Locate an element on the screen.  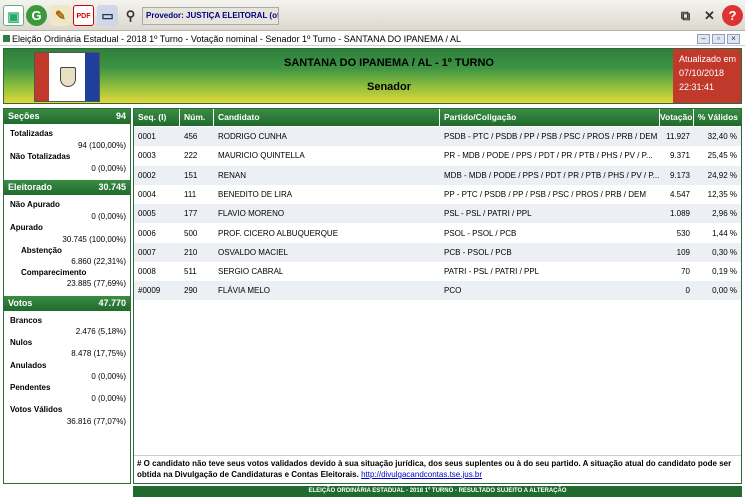
cell-num: 456 is located at coordinates (191, 136).